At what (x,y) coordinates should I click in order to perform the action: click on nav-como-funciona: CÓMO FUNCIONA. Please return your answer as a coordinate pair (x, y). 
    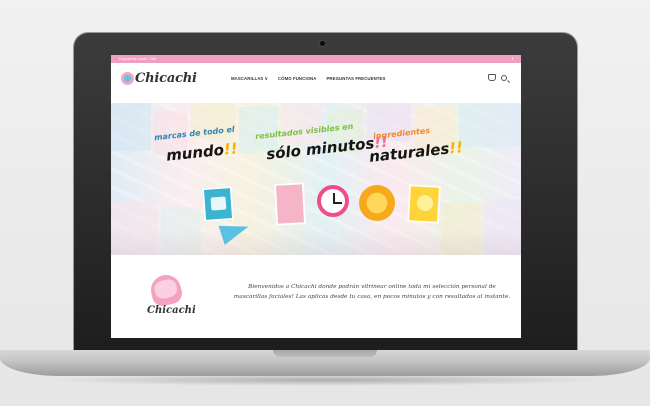
    Looking at the image, I should click on (297, 79).